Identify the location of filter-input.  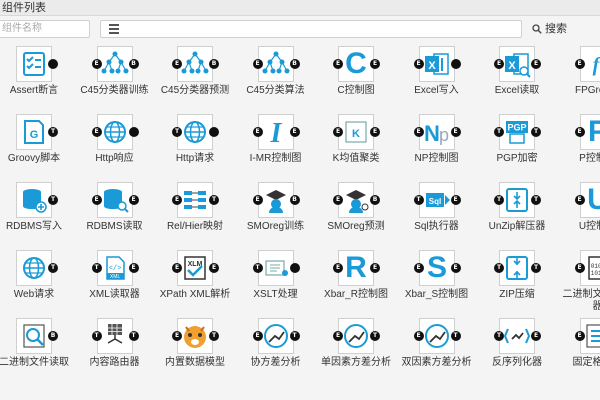
(311, 29).